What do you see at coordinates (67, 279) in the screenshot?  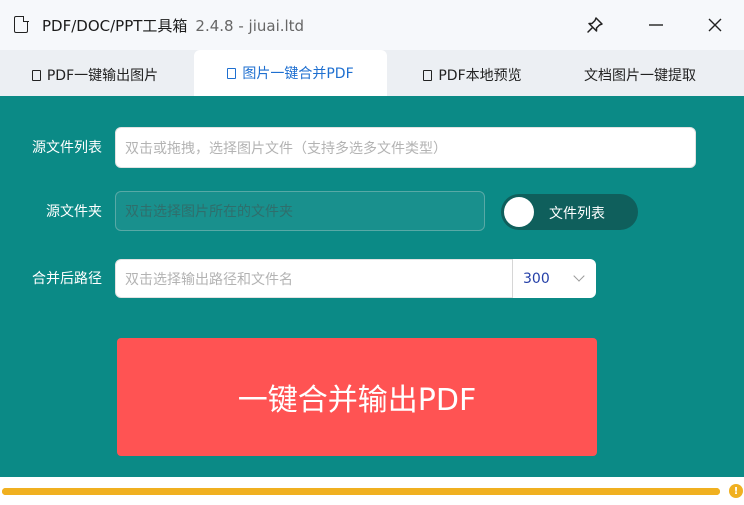 I see `output-path-label: 合并后路径` at bounding box center [67, 279].